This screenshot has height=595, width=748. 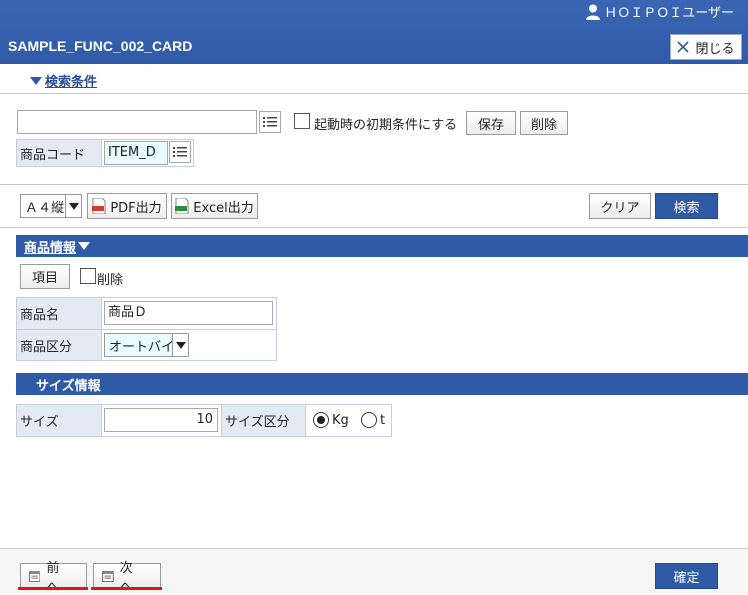 What do you see at coordinates (386, 125) in the screenshot?
I see `initial-condition-label: 起動時の初期条件にする` at bounding box center [386, 125].